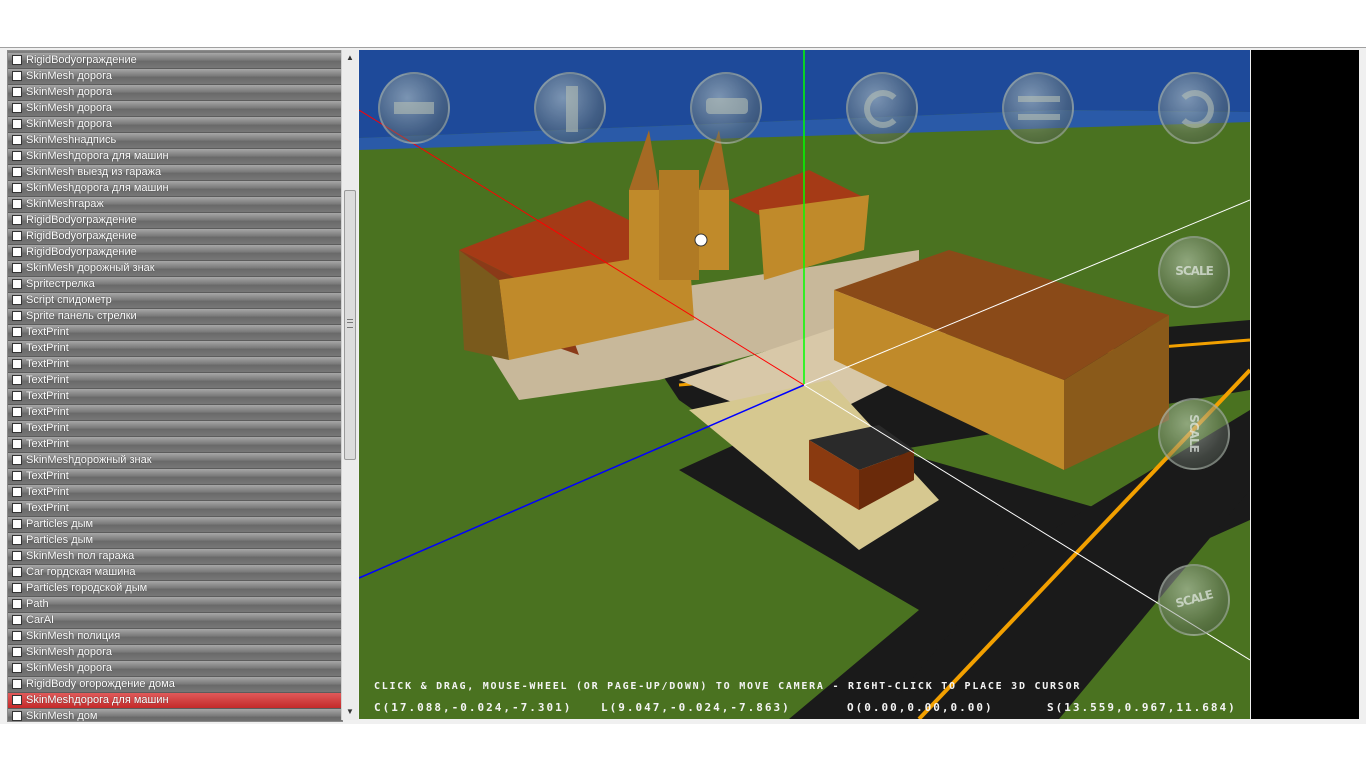  I want to click on pan-horizontal-button, so click(414, 108).